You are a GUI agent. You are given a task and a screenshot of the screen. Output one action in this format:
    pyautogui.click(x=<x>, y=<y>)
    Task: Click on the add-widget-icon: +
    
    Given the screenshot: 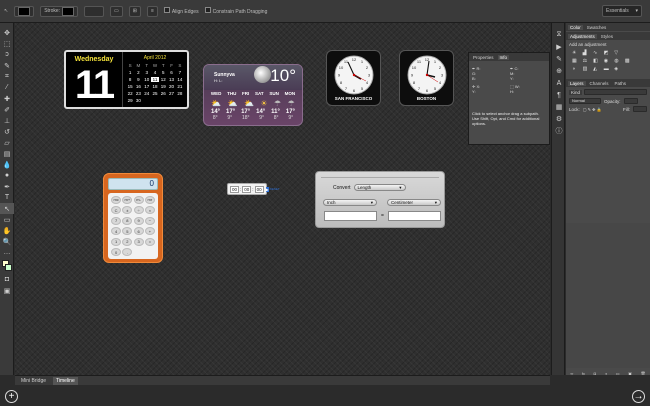 What is the action you would take?
    pyautogui.click(x=11, y=396)
    